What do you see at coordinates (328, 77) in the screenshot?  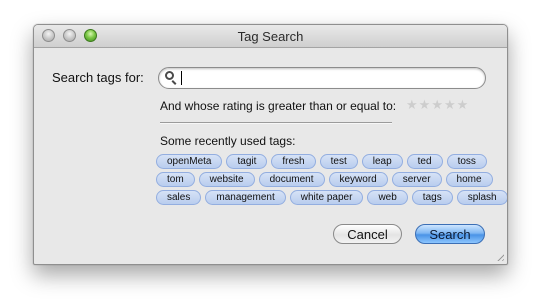 I see `search-input` at bounding box center [328, 77].